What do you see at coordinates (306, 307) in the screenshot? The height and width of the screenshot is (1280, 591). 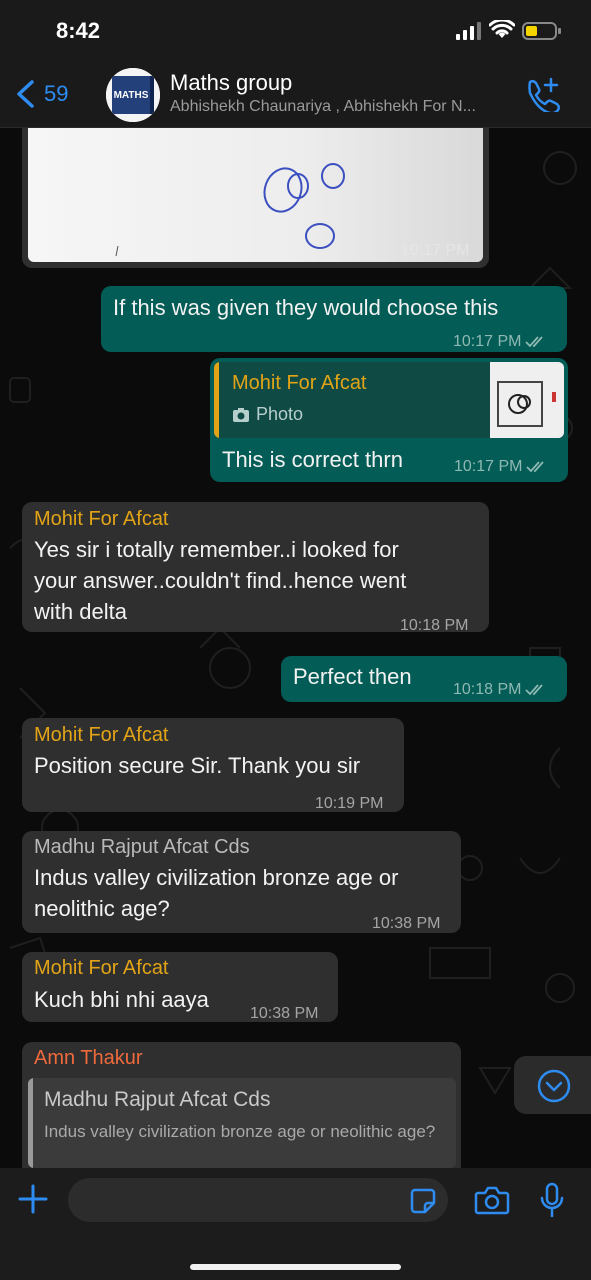 I see `message-text: If this was given they would choose this` at bounding box center [306, 307].